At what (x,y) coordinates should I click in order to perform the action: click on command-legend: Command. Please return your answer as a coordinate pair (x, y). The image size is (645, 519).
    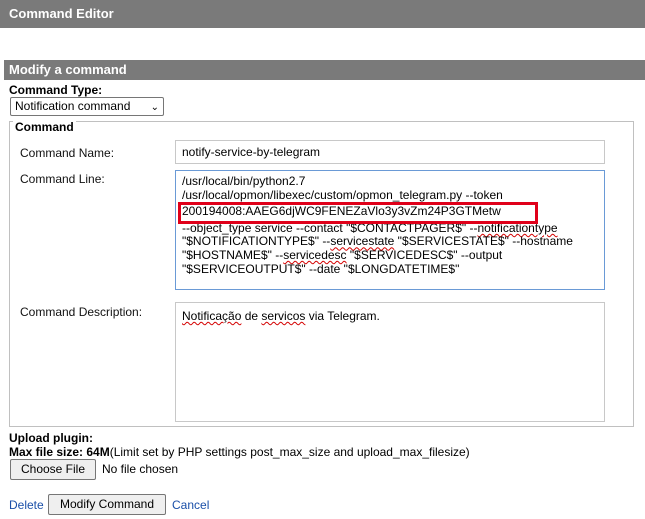
    Looking at the image, I should click on (44, 127).